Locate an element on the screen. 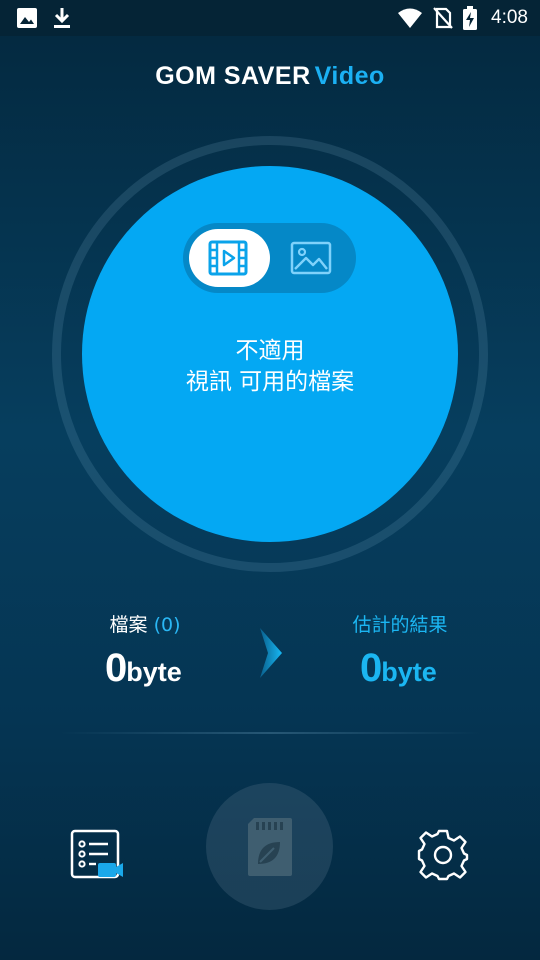  sd-card-leaf-icon is located at coordinates (270, 847).